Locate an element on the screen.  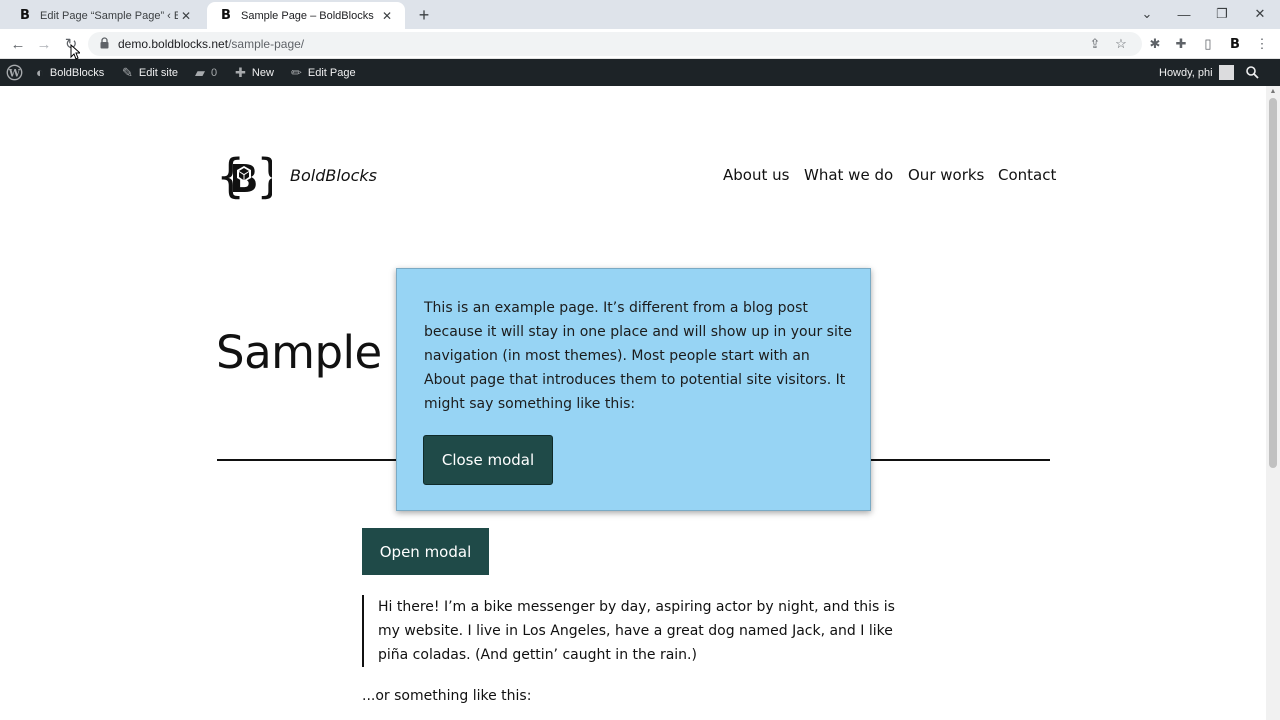
admin-edit-page: ✏ Edit Page is located at coordinates (323, 72).